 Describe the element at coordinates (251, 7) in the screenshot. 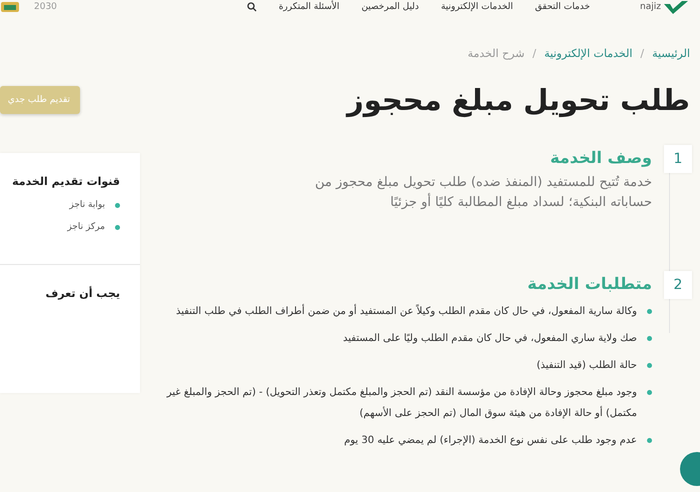

I see `search-icon` at that location.